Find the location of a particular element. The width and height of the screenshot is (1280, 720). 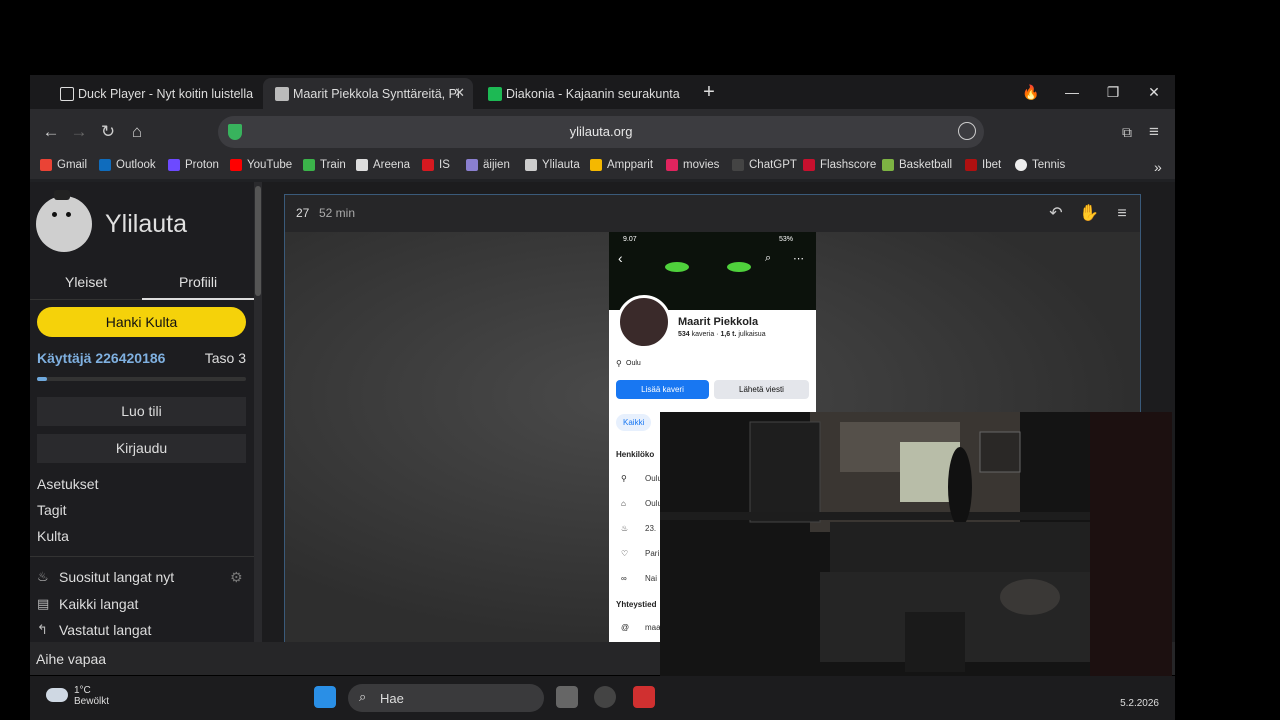

bookmark-label: Proton is located at coordinates (202, 165).